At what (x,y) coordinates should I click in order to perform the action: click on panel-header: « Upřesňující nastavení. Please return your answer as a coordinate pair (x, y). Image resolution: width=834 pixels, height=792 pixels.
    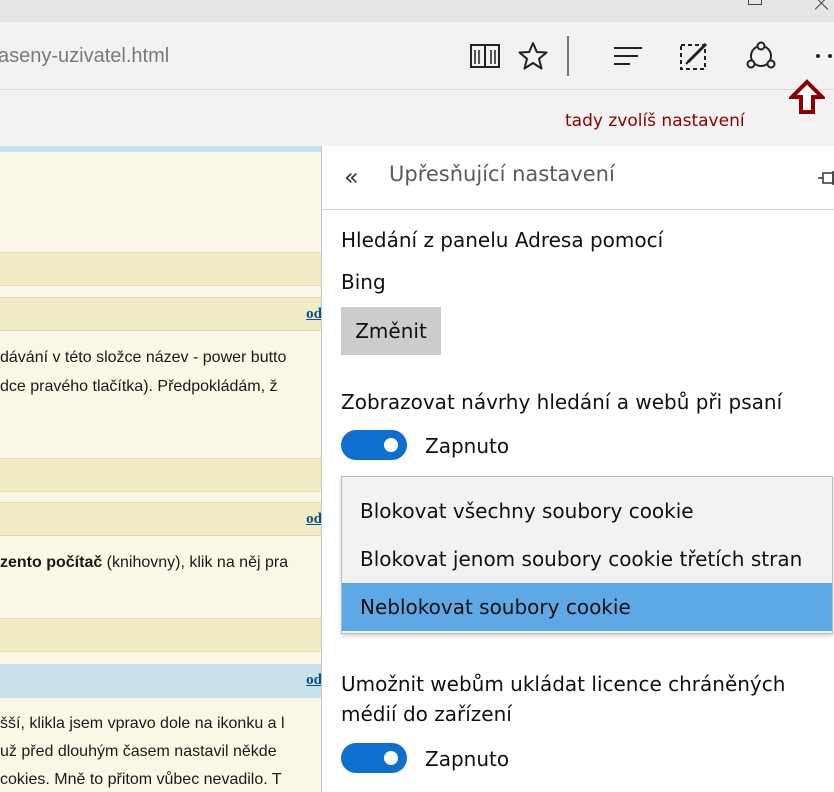
    Looking at the image, I should click on (578, 178).